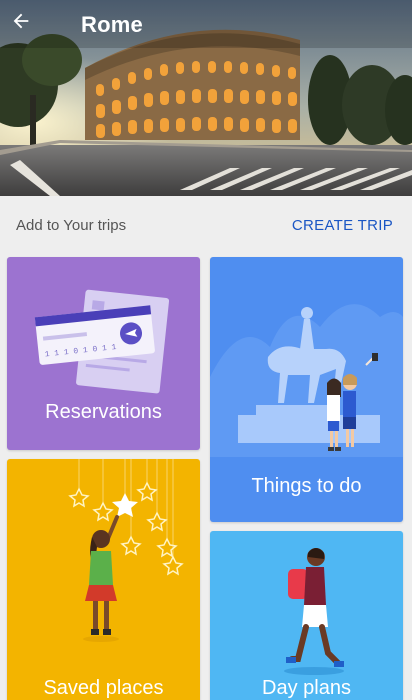 The image size is (412, 700). I want to click on day-plans-card: Day plans, so click(306, 615).